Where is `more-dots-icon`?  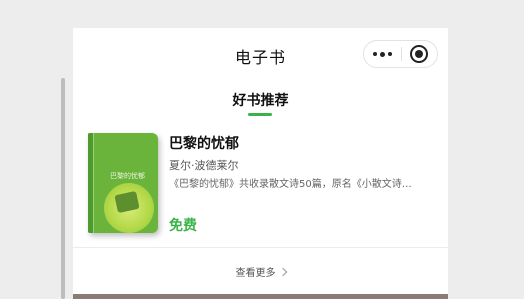 more-dots-icon is located at coordinates (382, 54).